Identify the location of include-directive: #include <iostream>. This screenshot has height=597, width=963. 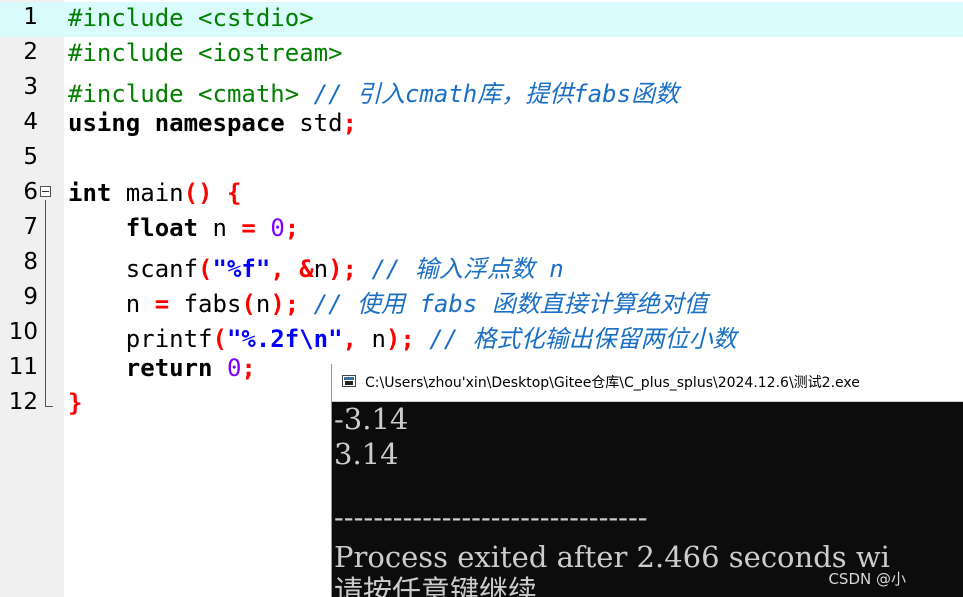
(205, 53).